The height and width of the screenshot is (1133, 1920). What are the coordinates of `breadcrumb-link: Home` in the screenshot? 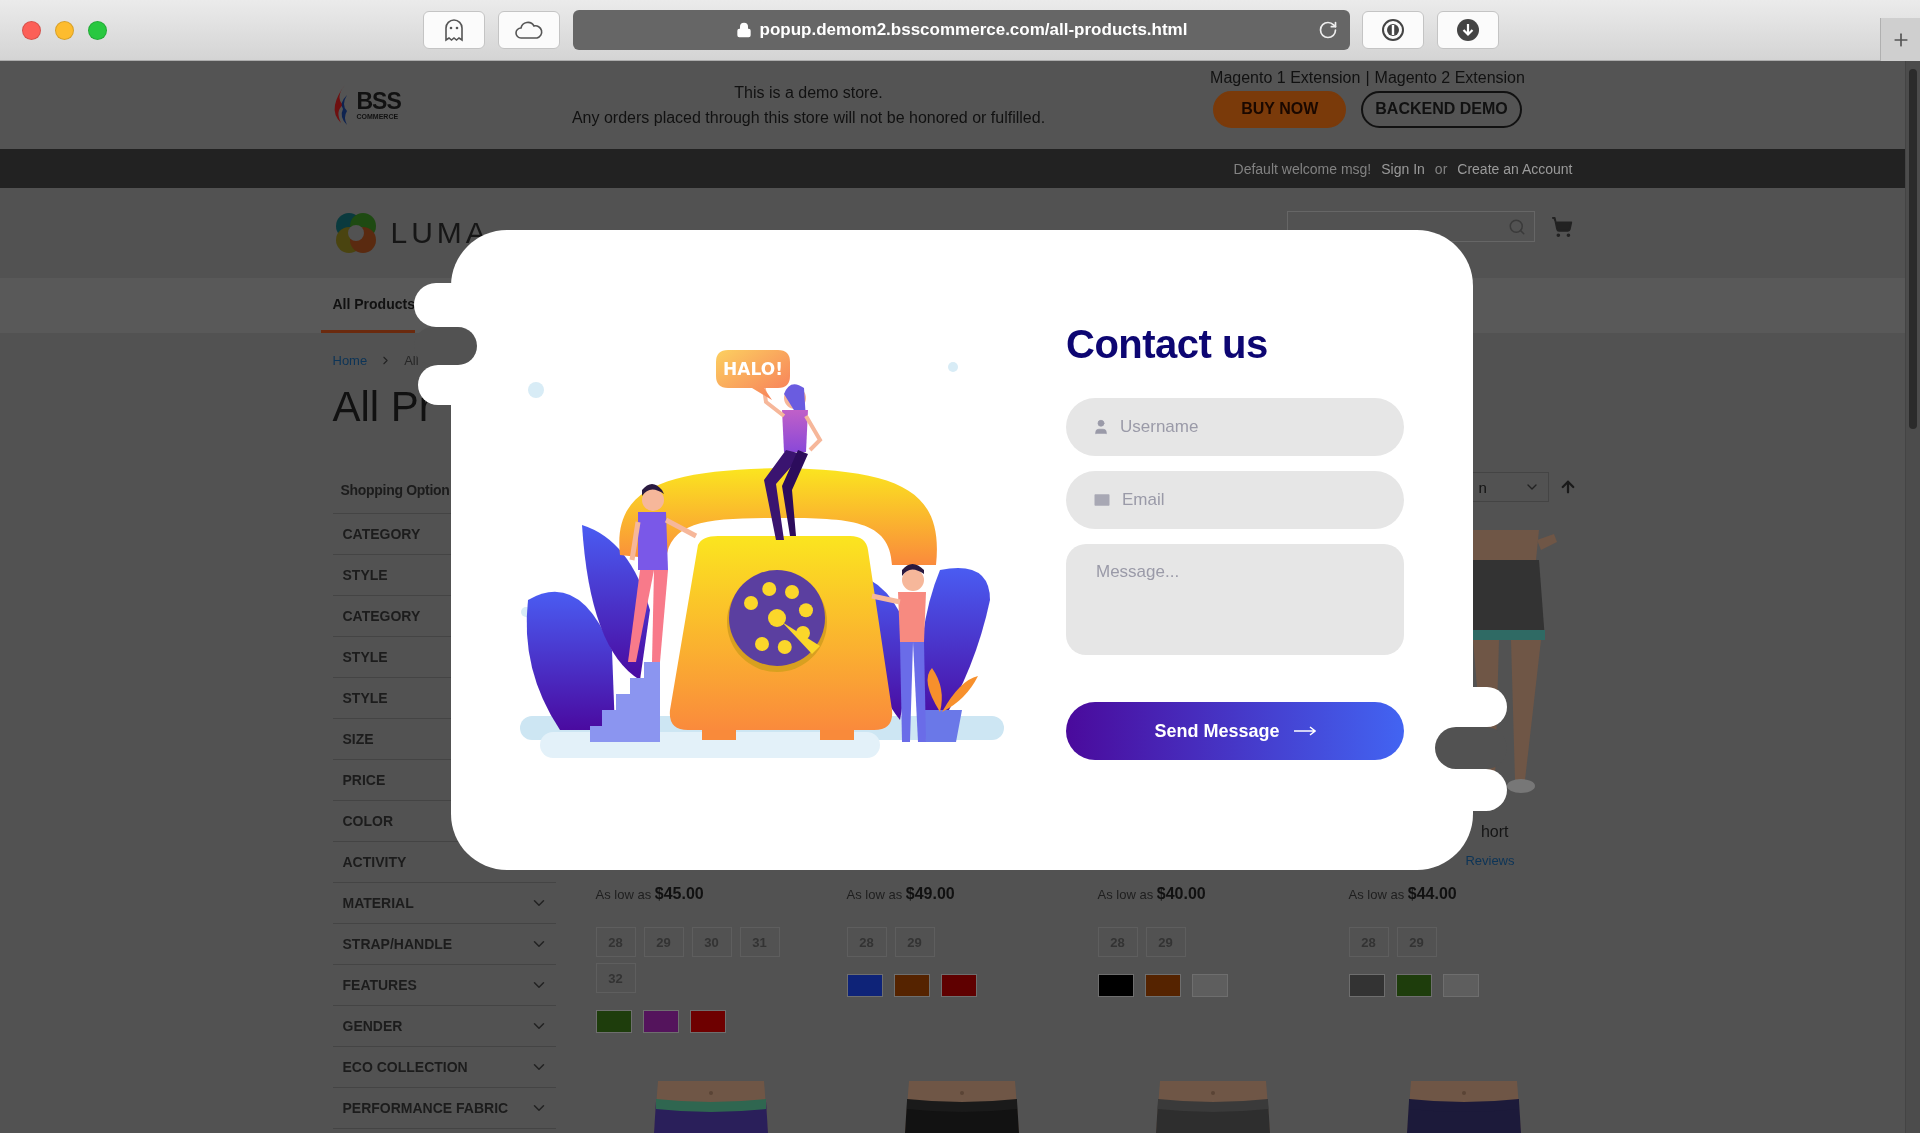 It's located at (350, 360).